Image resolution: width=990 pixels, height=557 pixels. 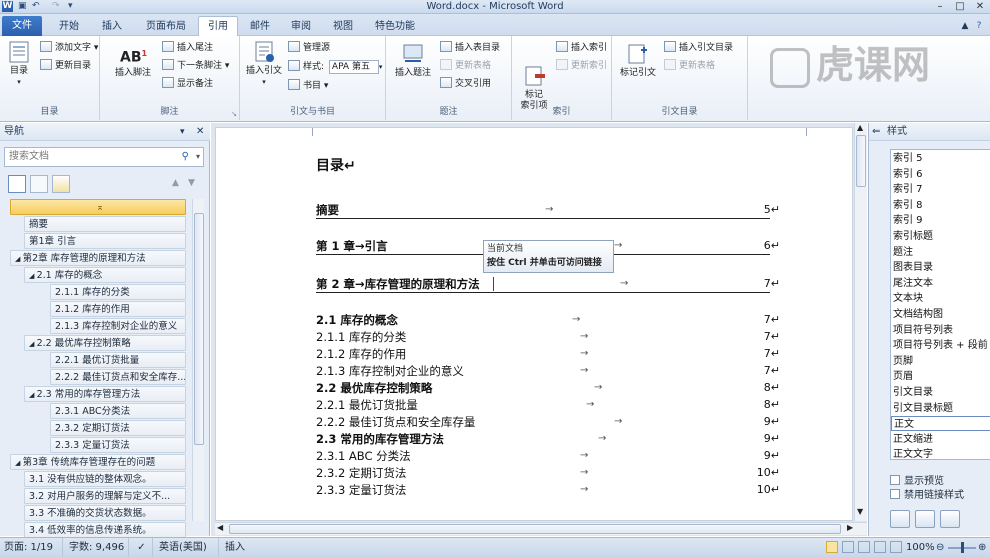 What do you see at coordinates (198, 360) in the screenshot?
I see `nav-scrollbar` at bounding box center [198, 360].